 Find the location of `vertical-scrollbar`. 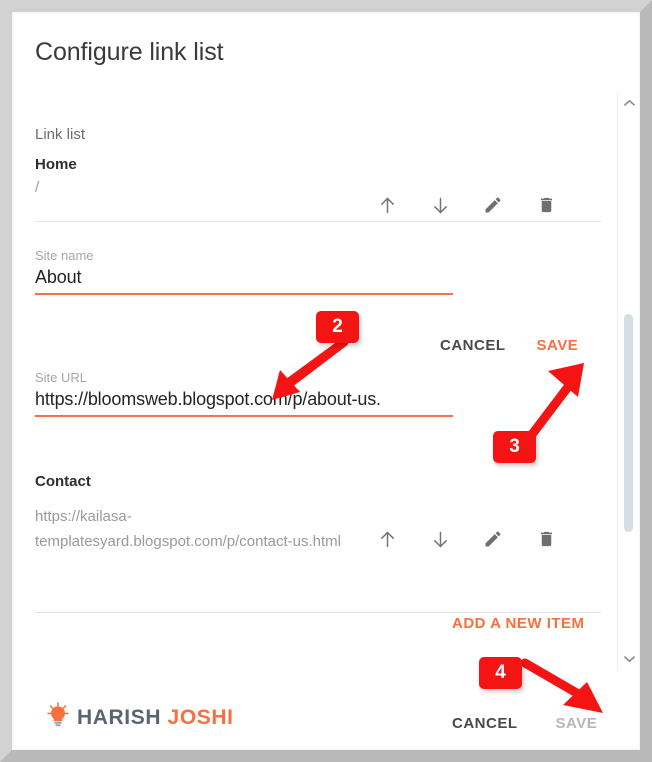

vertical-scrollbar is located at coordinates (628, 381).